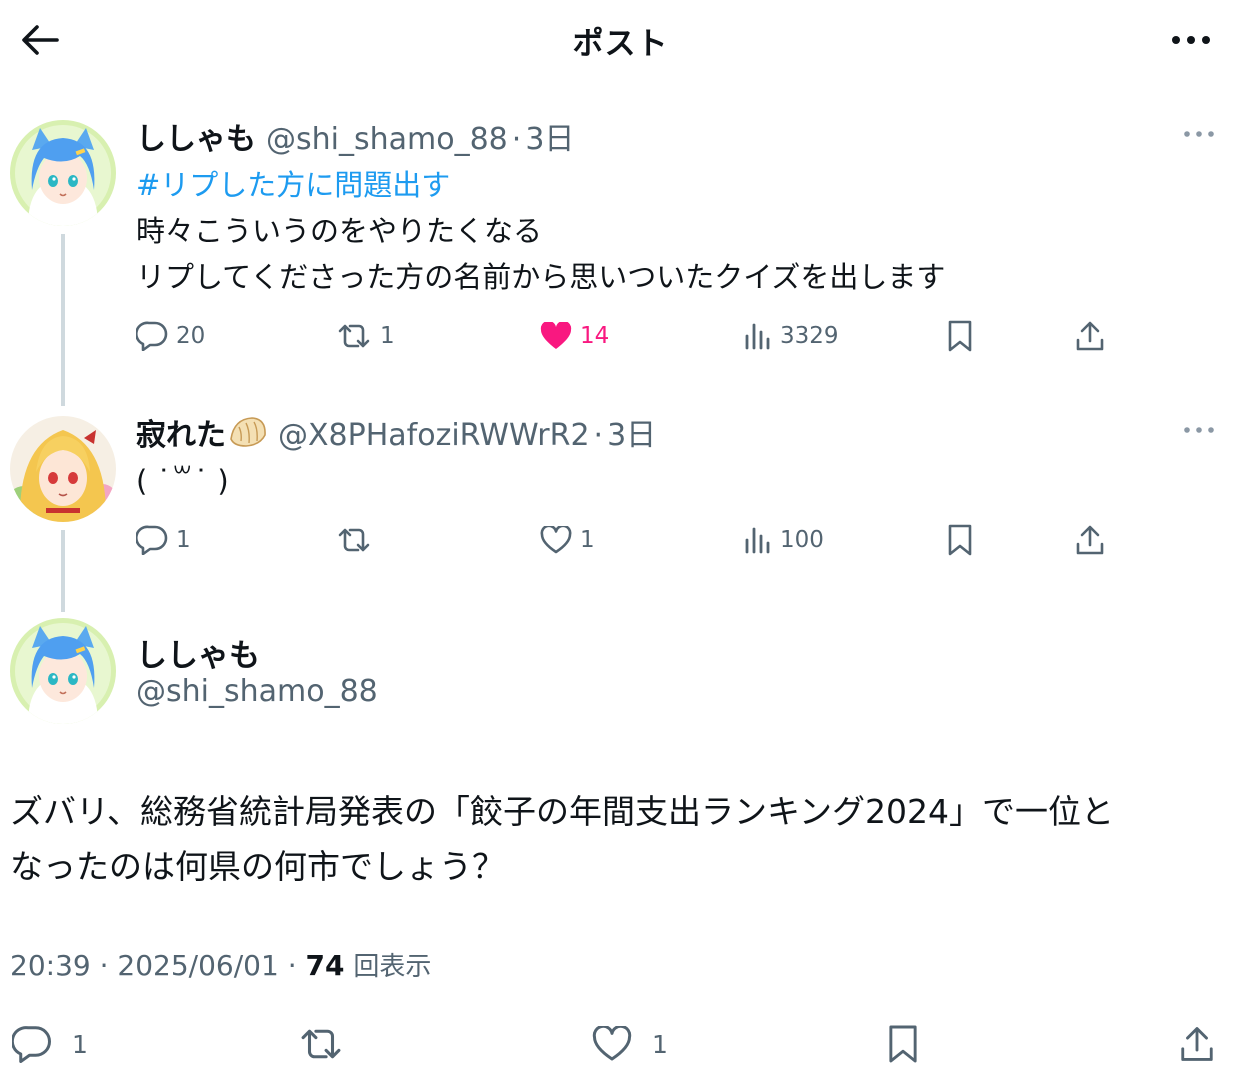 The height and width of the screenshot is (1090, 1241). I want to click on tweet-header: 寂れた @X8PHafoziRWWrR2 · 3日, so click(396, 432).